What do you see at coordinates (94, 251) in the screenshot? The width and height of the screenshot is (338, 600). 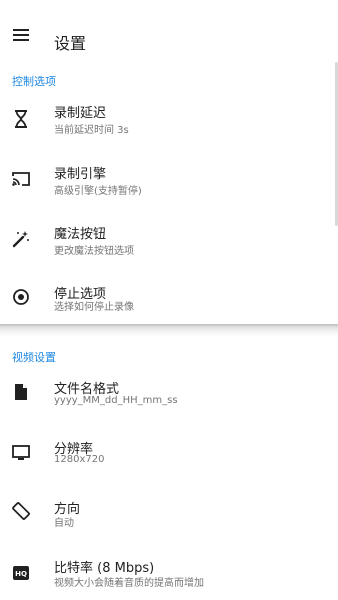 I see `setting-subtitle: 更改魔法按钮选项` at bounding box center [94, 251].